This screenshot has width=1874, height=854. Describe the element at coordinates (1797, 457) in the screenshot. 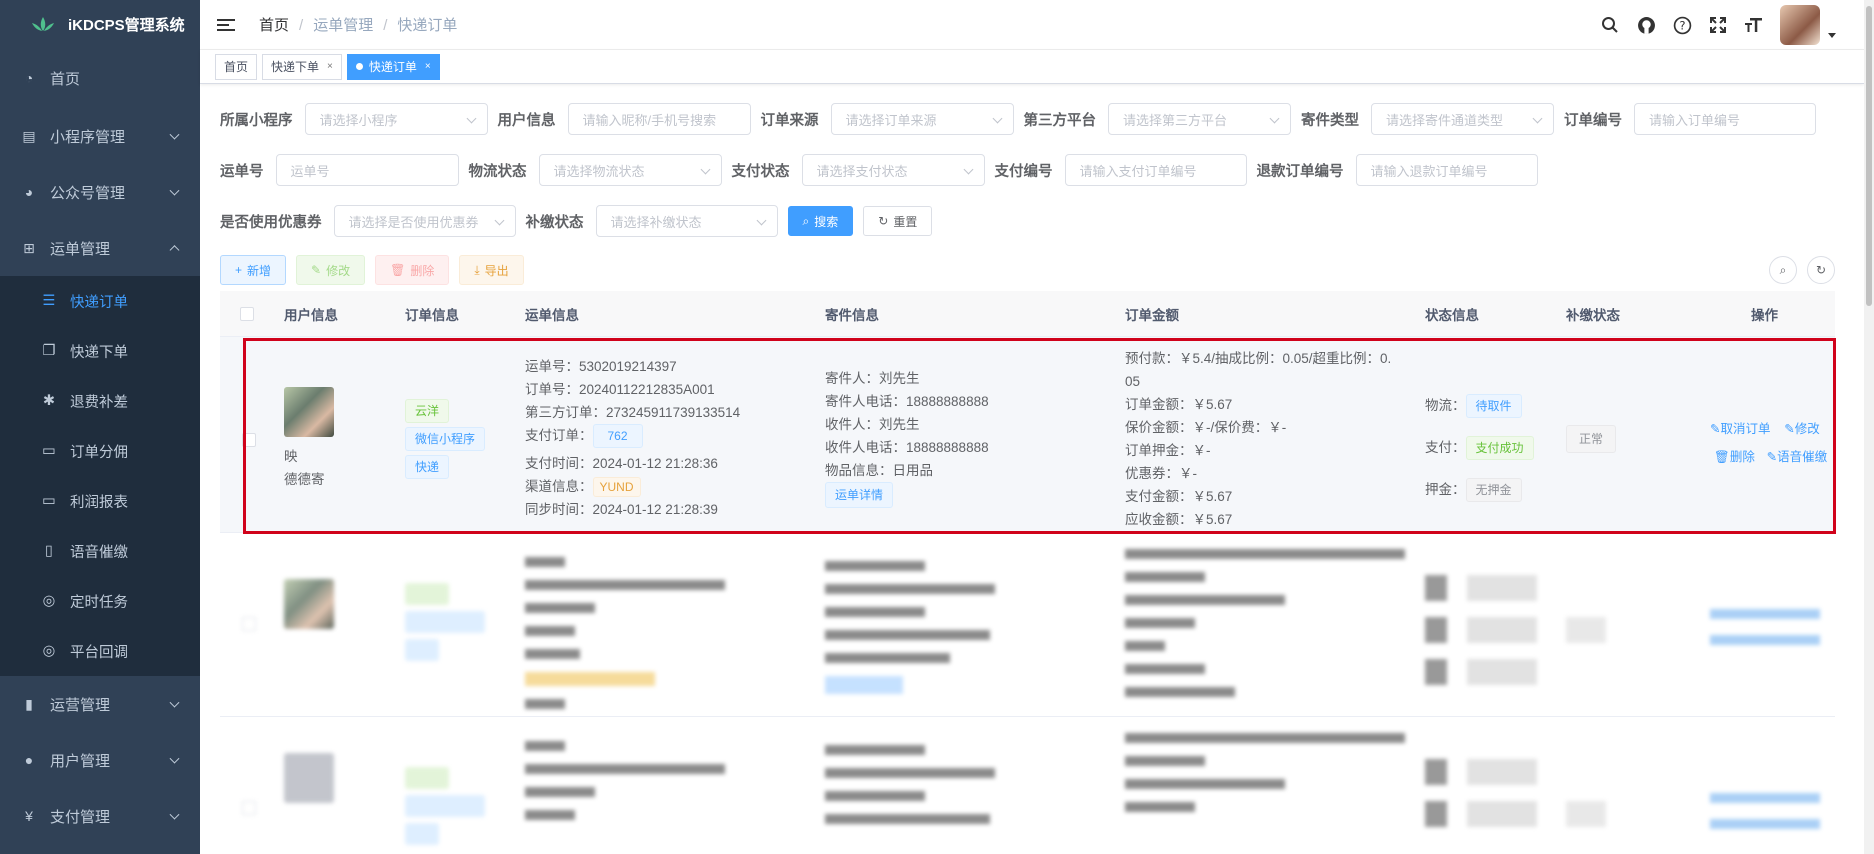

I see `voice-reminder-link: ✎语音催缴` at that location.